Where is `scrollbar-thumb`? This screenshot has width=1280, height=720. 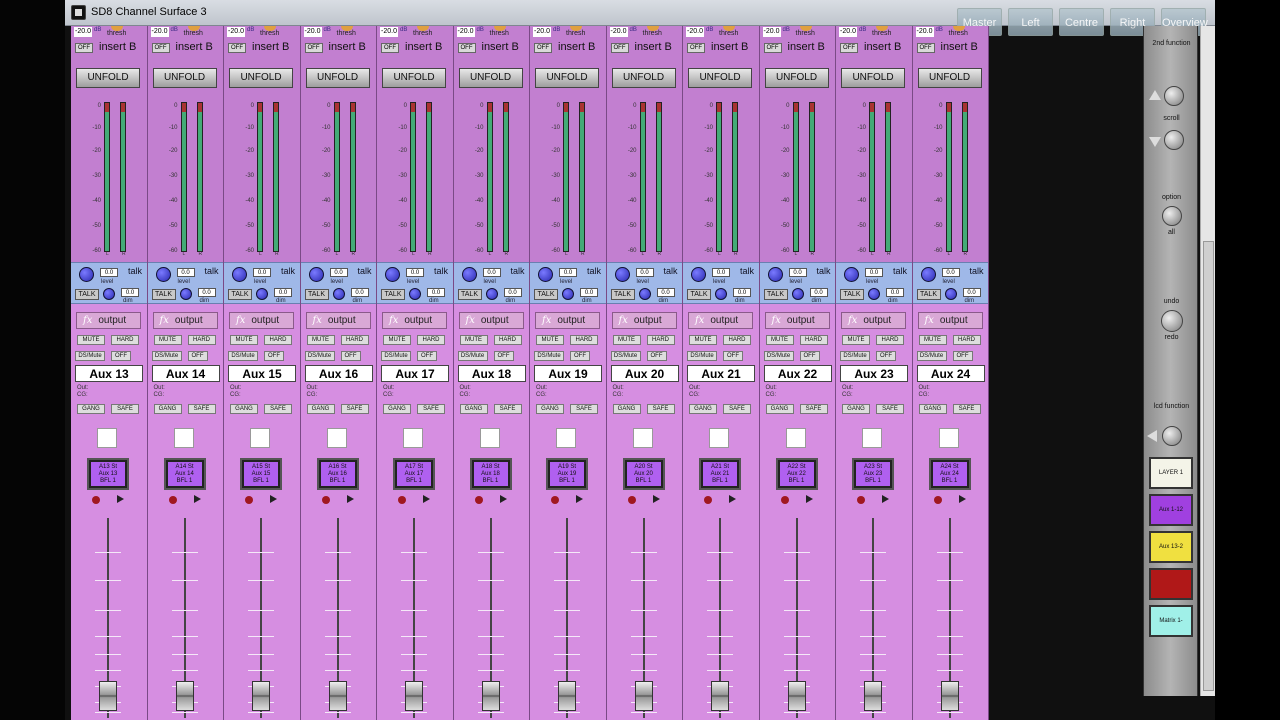 scrollbar-thumb is located at coordinates (1208, 466).